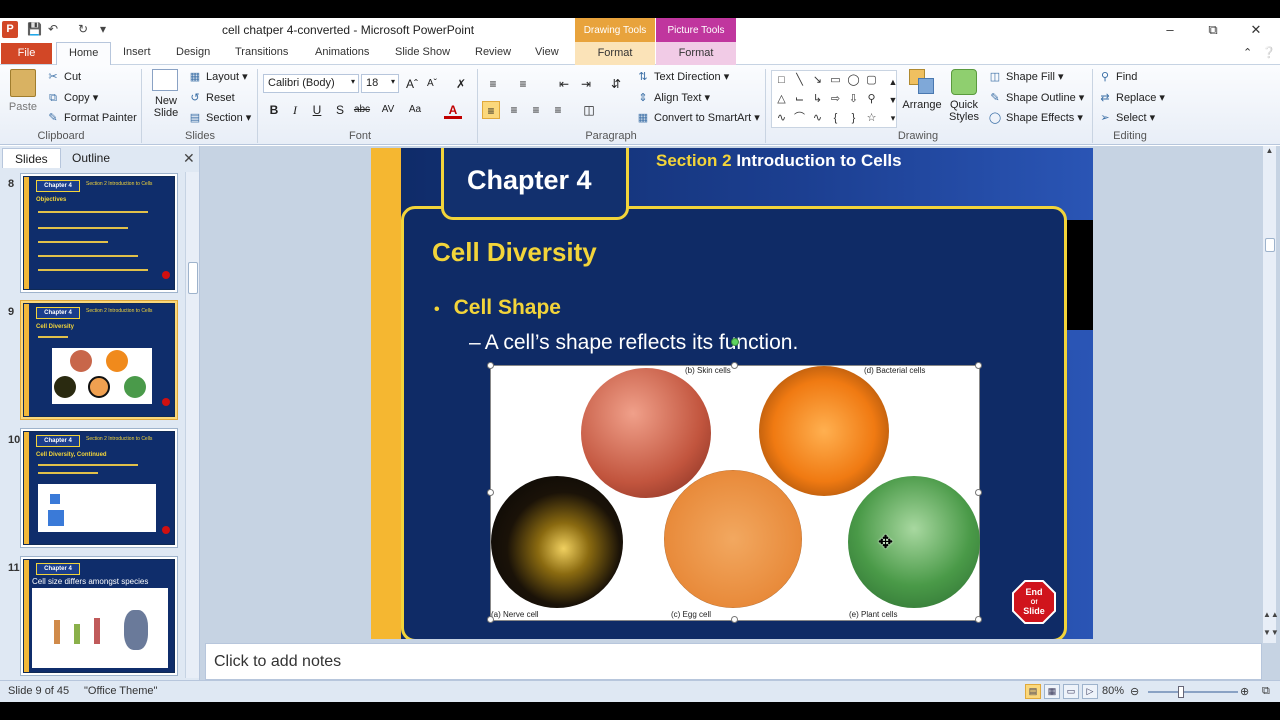 This screenshot has height=720, width=1280. I want to click on quick-styles-button: Quick Styles, so click(964, 96).